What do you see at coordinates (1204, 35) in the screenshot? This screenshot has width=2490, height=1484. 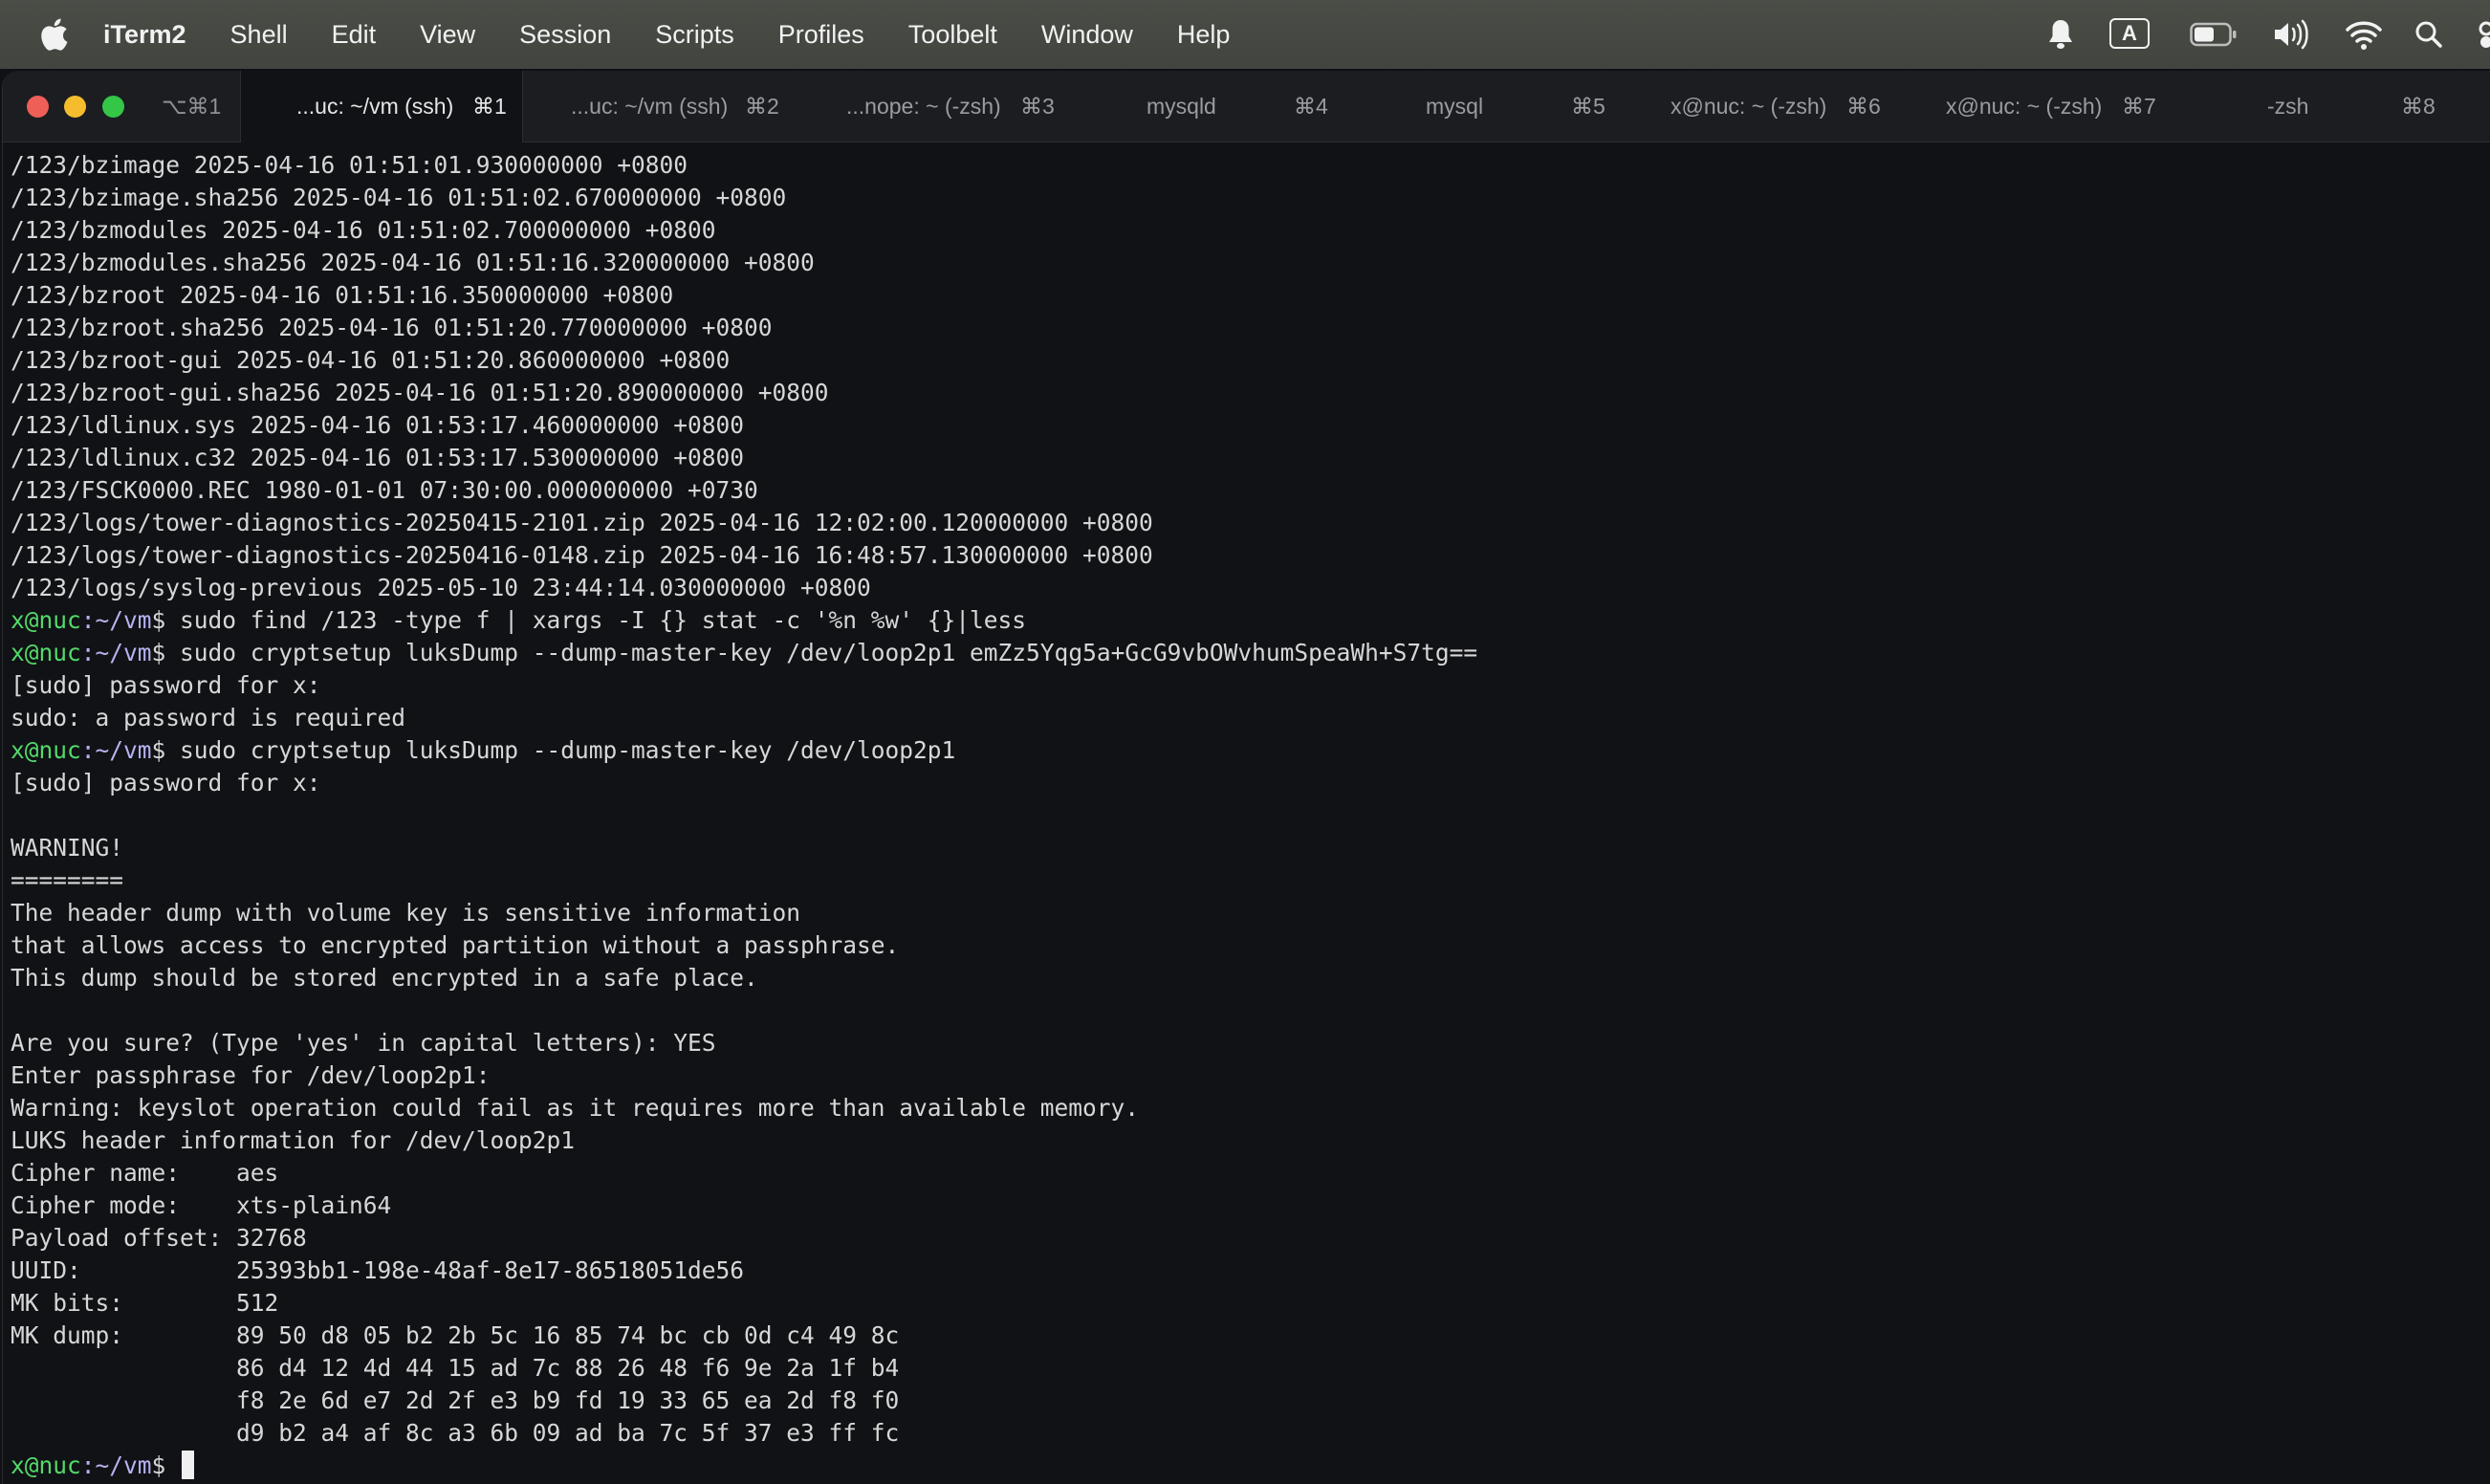 I see `menu-help: Help` at bounding box center [1204, 35].